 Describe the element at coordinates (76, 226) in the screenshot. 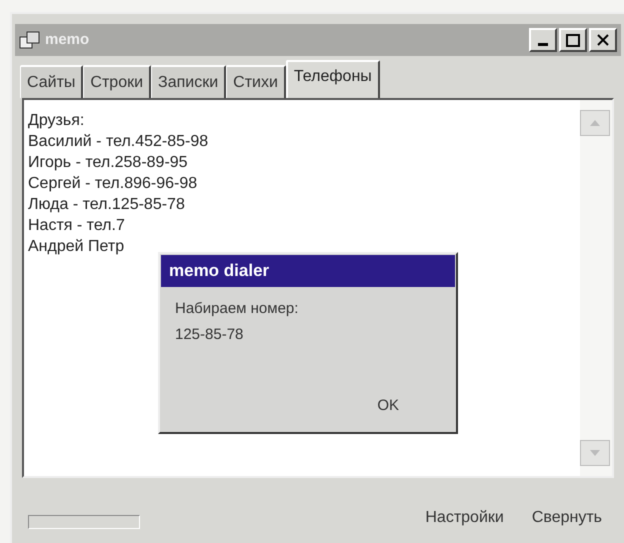

I see `text-line: Настя - тел.7` at that location.